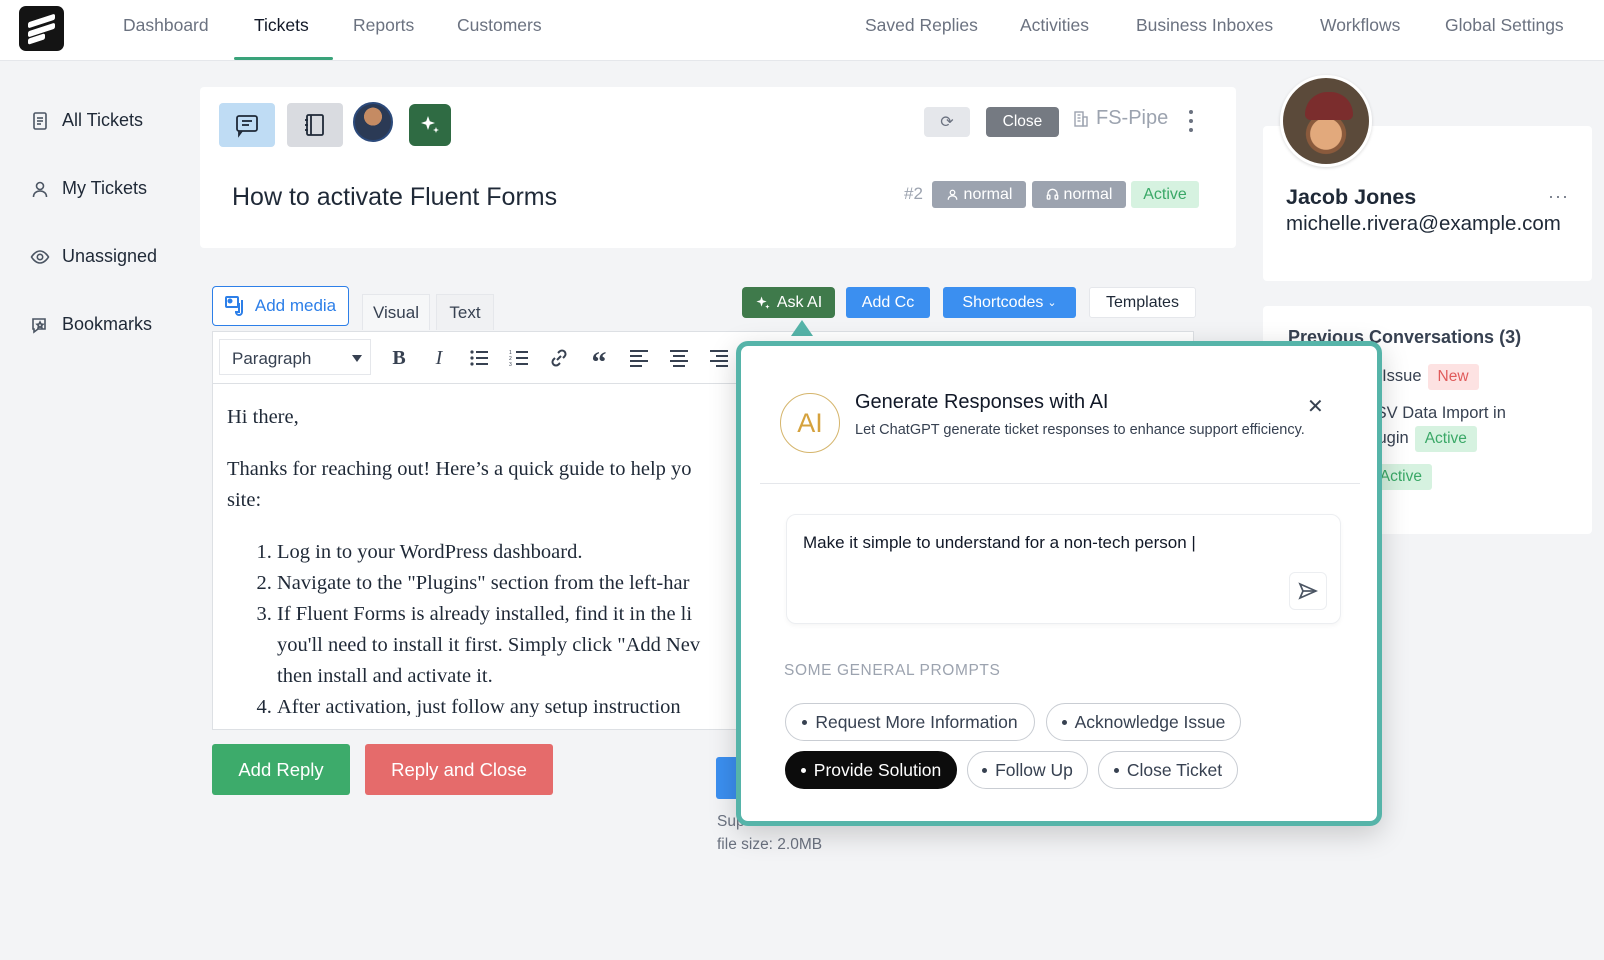 Image resolution: width=1604 pixels, height=960 pixels. Describe the element at coordinates (1132, 118) in the screenshot. I see `mailbox-name: FS-Pipe` at that location.